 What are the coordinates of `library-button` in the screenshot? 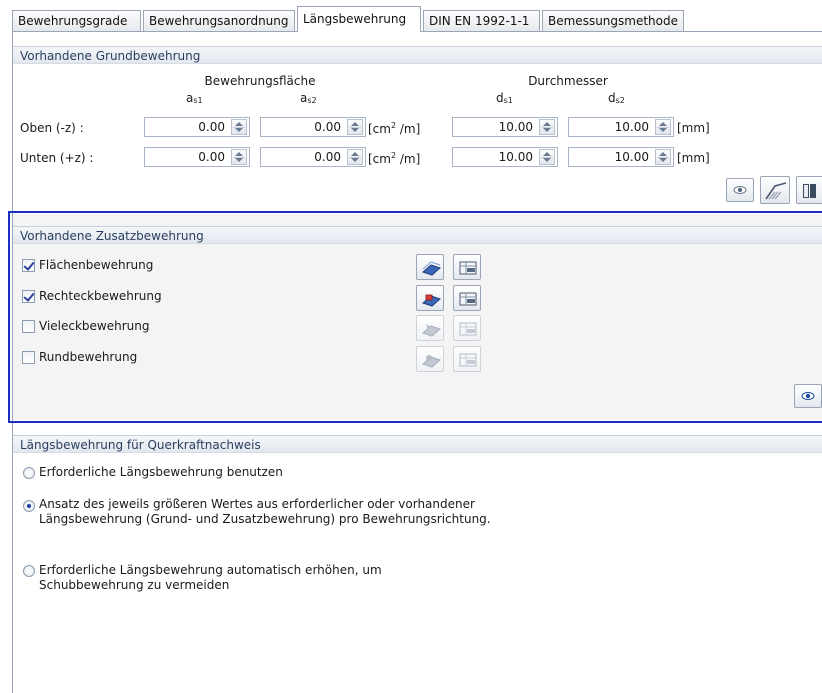 It's located at (809, 190).